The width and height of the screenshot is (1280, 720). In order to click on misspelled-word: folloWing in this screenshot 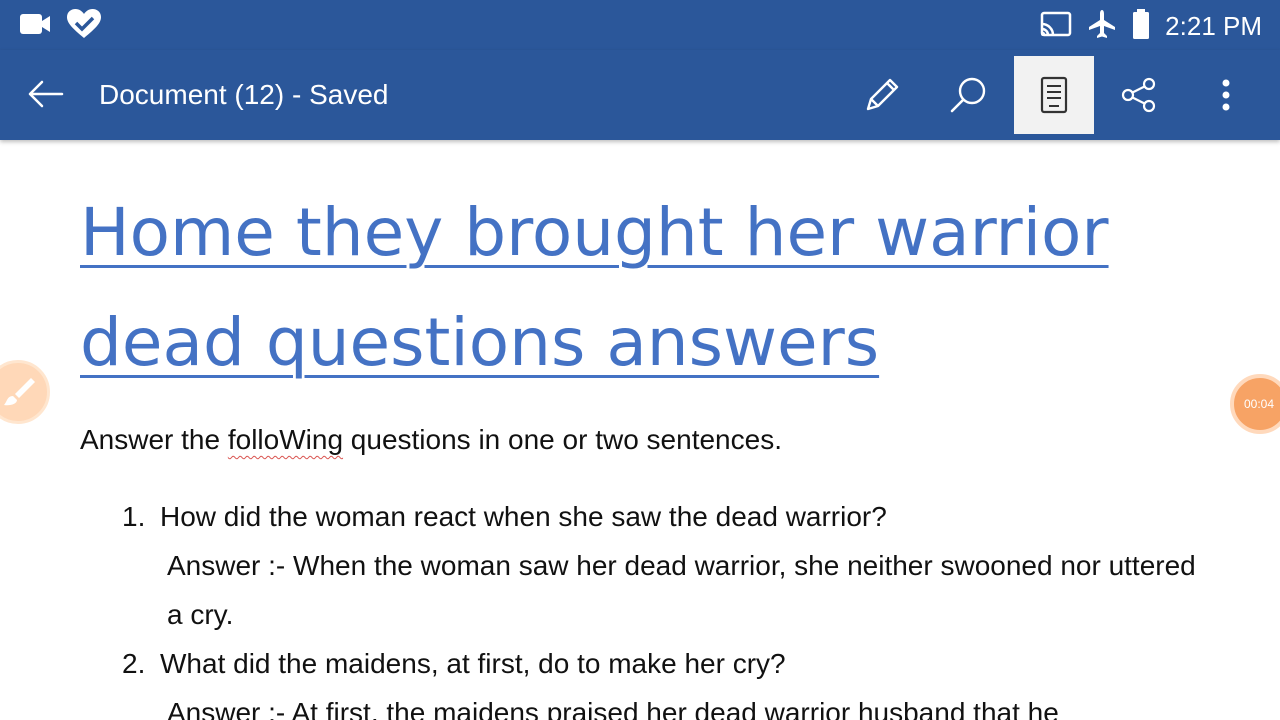, I will do `click(285, 439)`.